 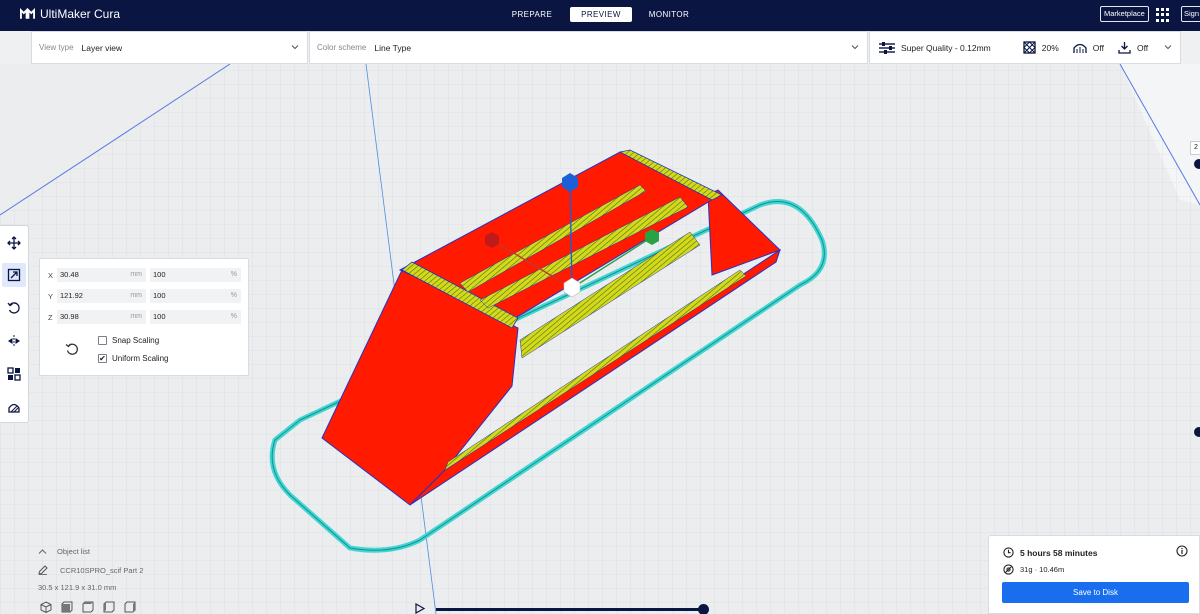 I want to click on axis-label: Y, so click(x=51, y=296).